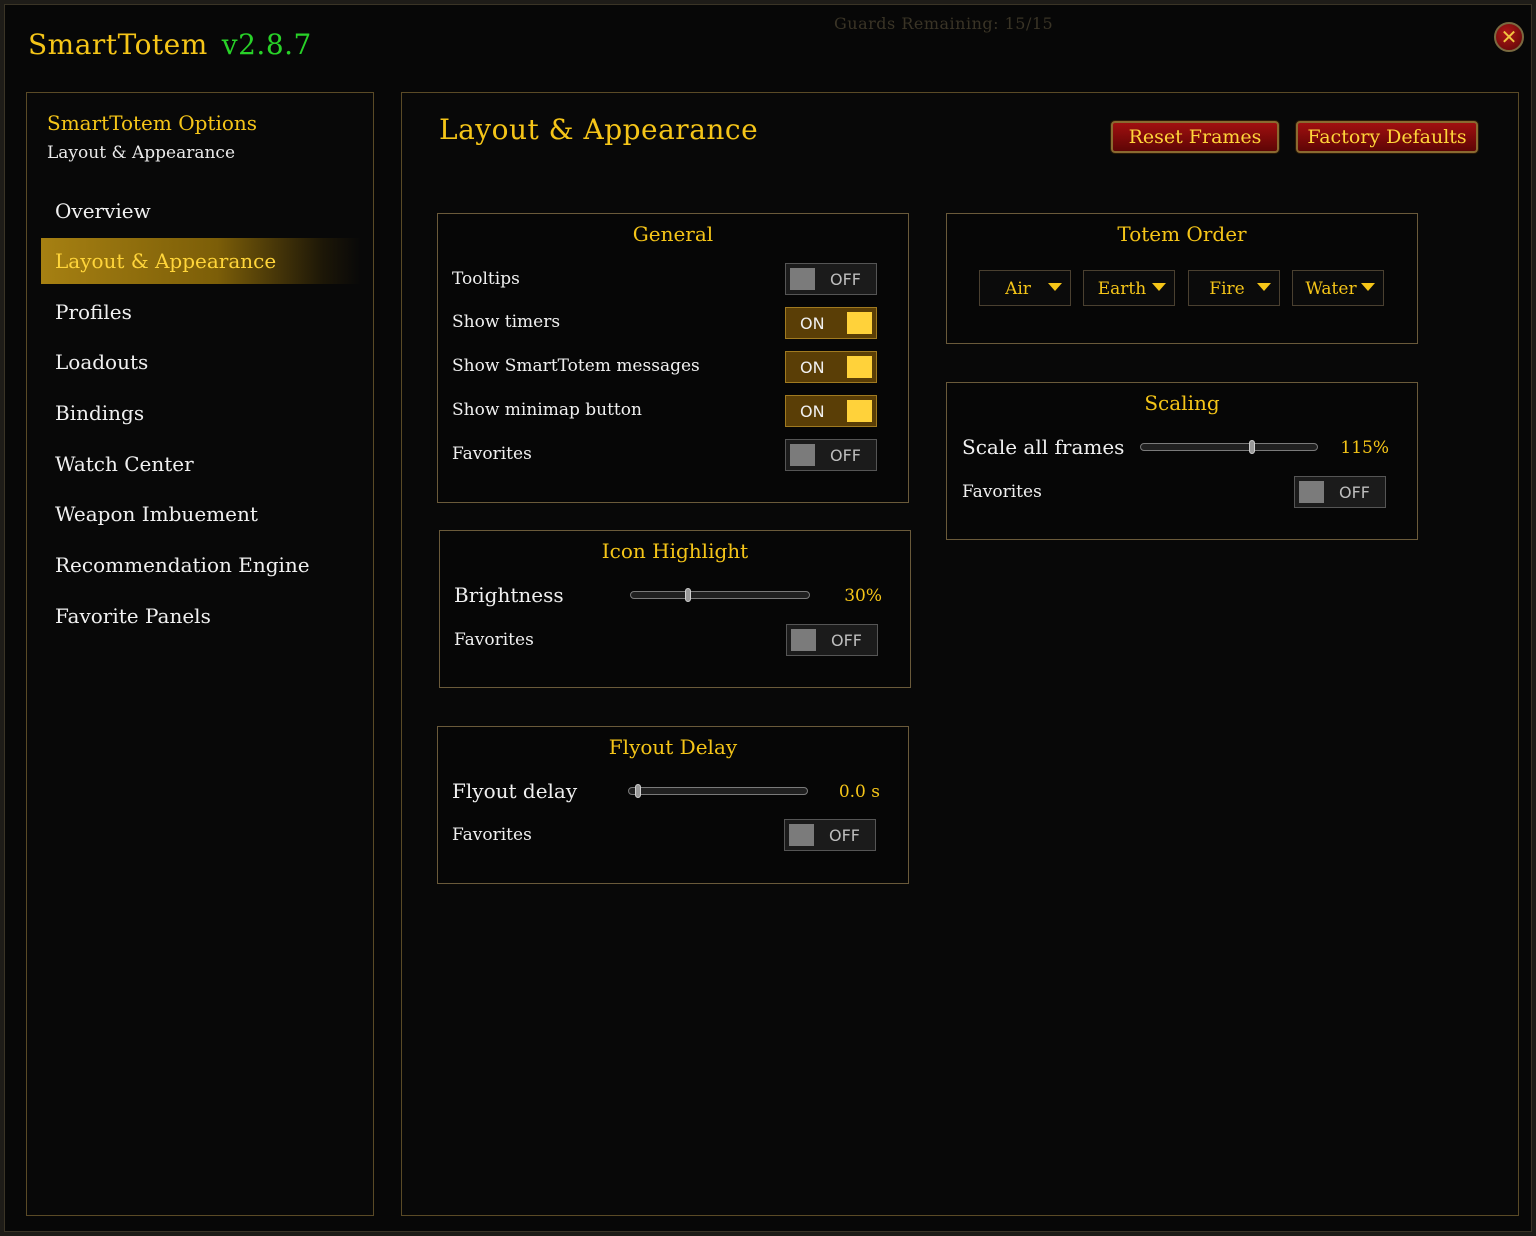 Image resolution: width=1536 pixels, height=1236 pixels. What do you see at coordinates (1182, 403) in the screenshot?
I see `scaling-title: Scaling` at bounding box center [1182, 403].